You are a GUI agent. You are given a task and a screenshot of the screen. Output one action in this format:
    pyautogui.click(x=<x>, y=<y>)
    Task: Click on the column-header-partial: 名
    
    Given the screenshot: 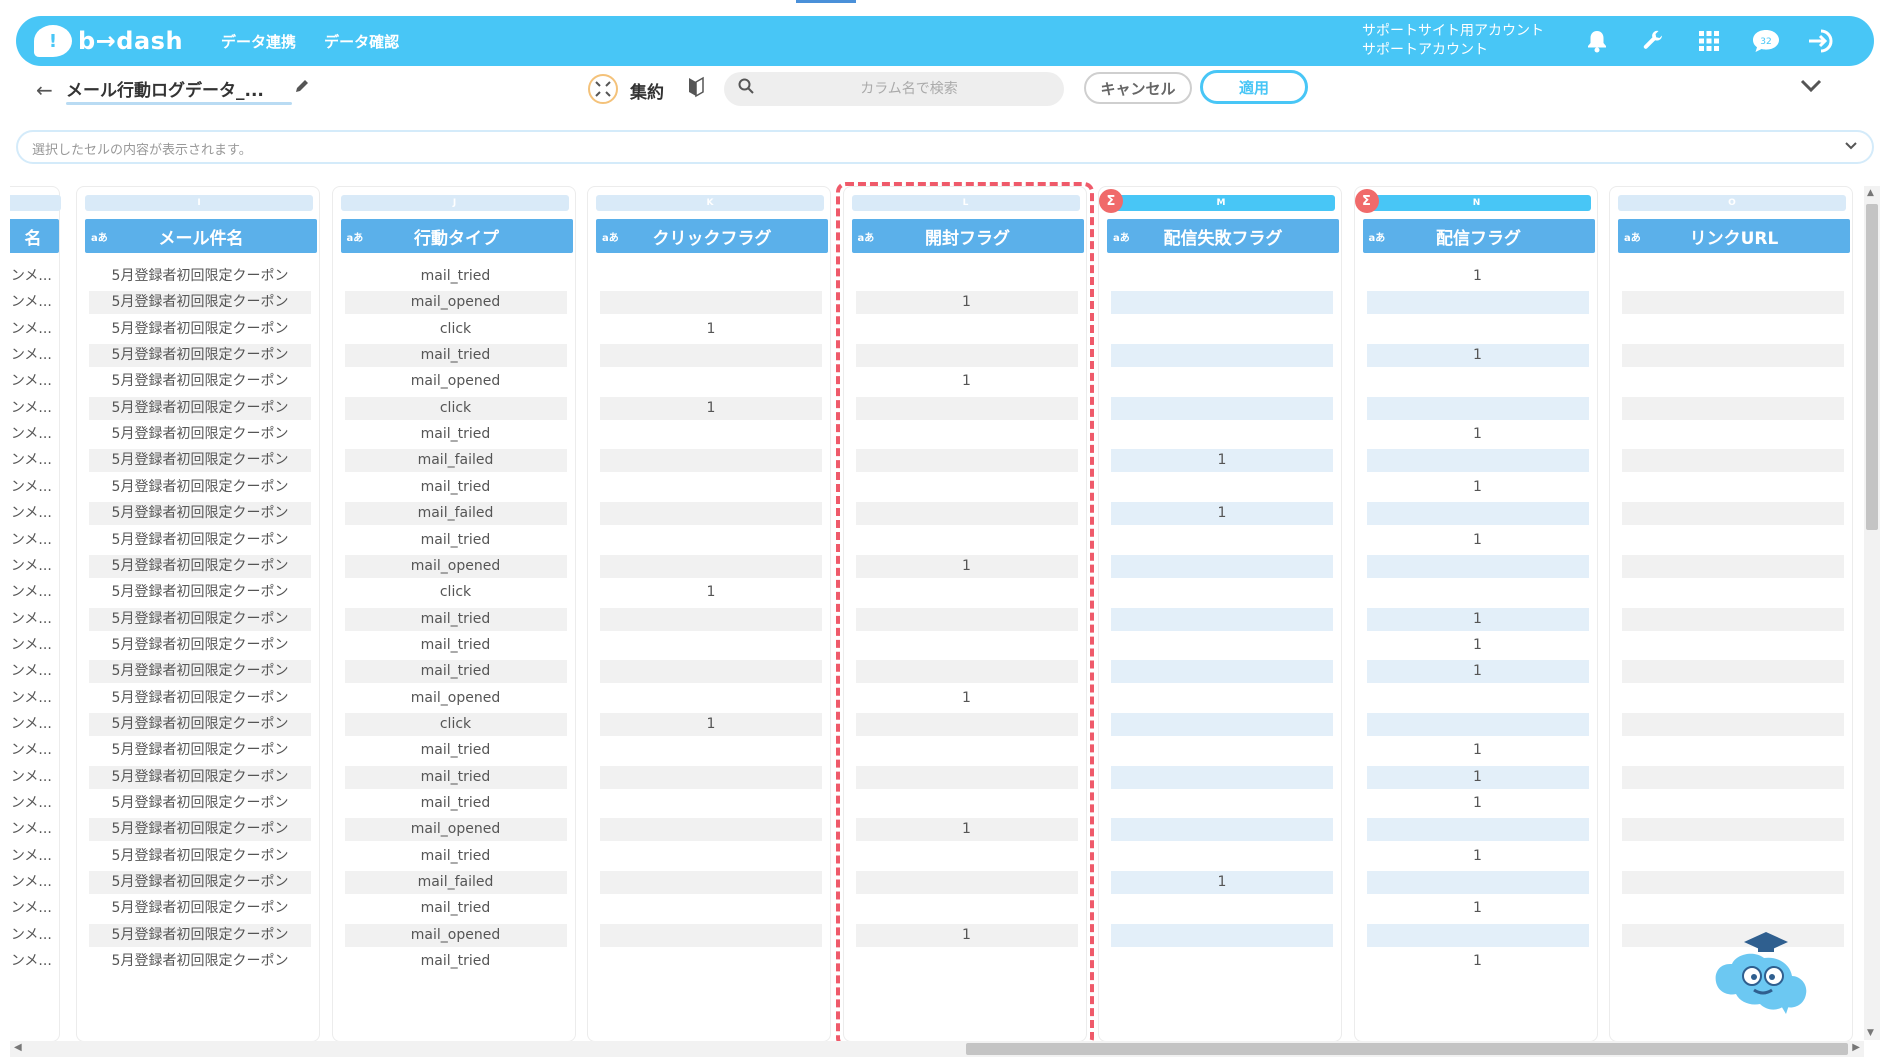 What is the action you would take?
    pyautogui.click(x=34, y=236)
    